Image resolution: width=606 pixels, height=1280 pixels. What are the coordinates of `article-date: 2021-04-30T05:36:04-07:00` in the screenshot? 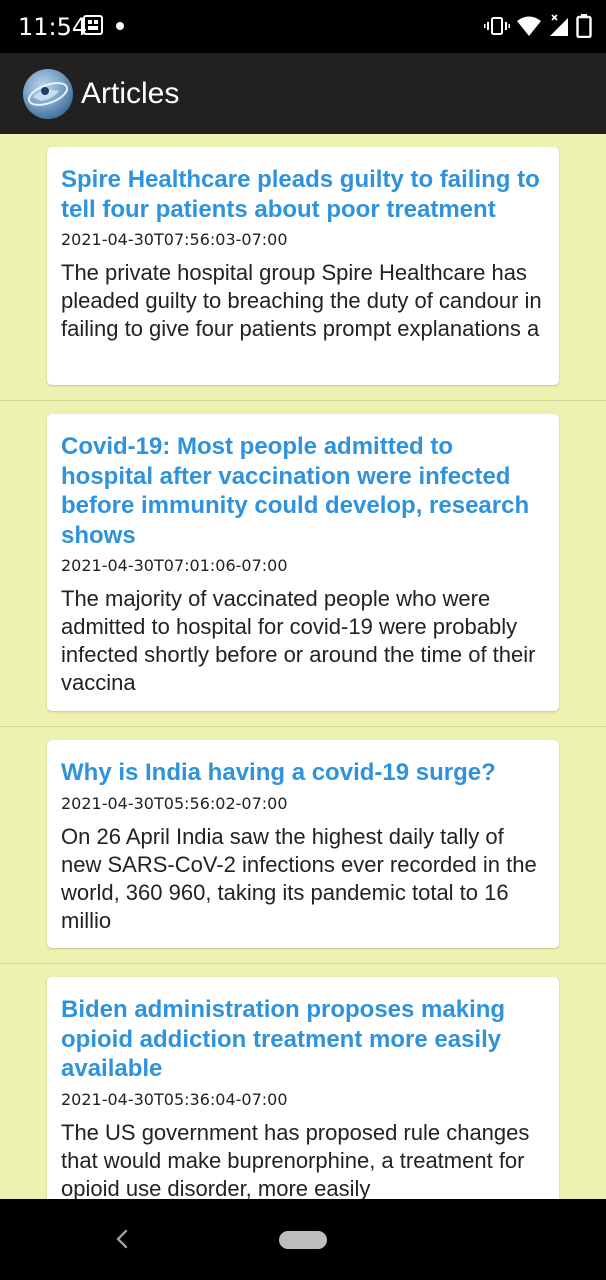 It's located at (174, 1099).